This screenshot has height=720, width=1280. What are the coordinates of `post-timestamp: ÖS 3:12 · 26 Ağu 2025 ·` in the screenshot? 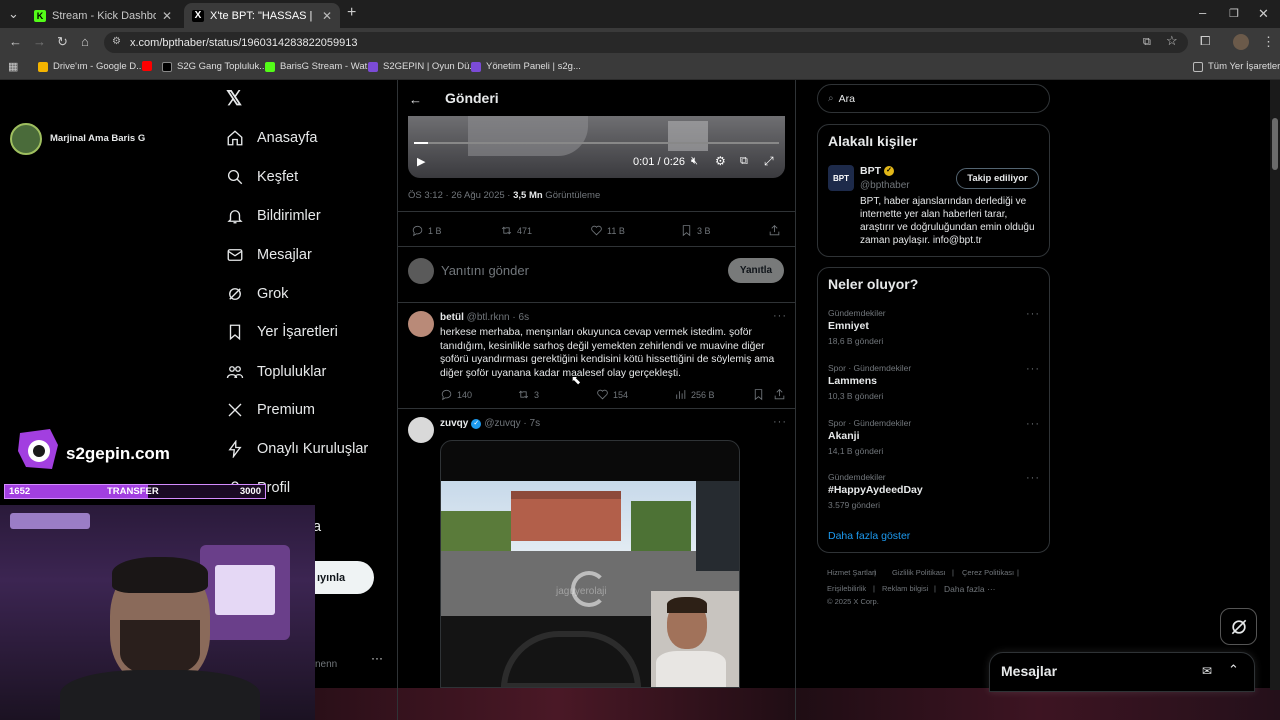 It's located at (461, 195).